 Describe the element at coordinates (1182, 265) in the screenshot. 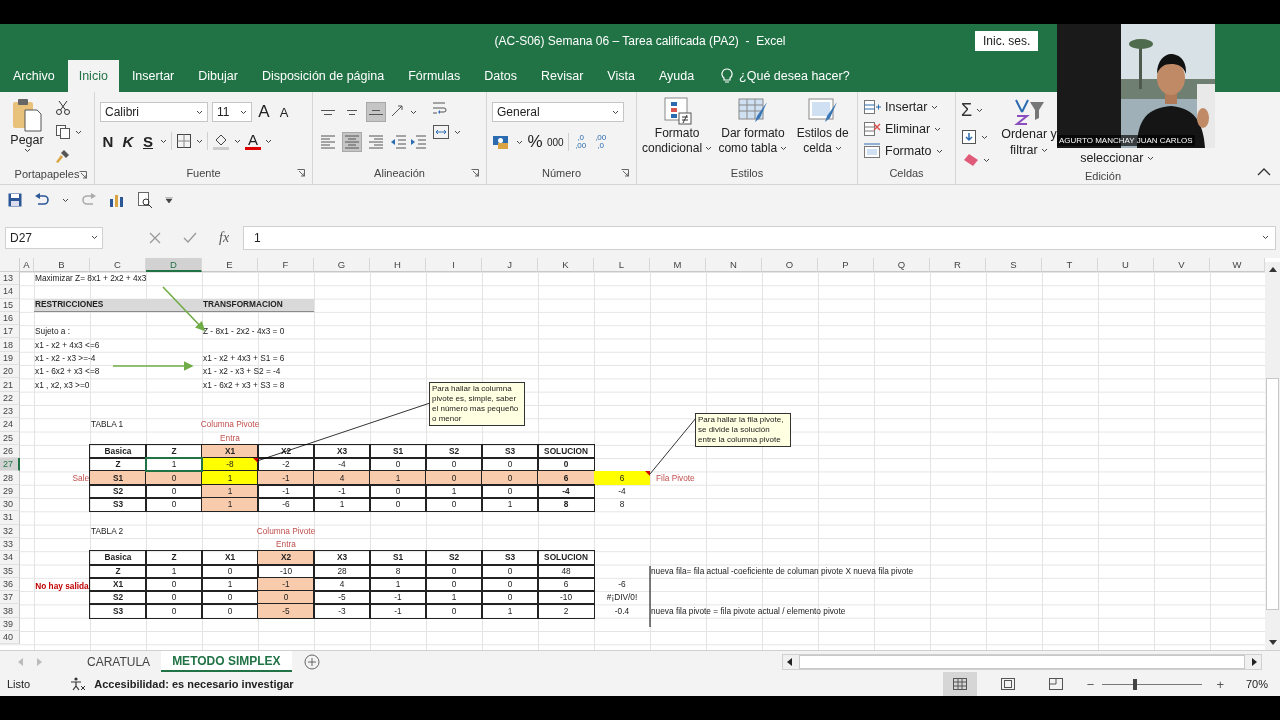

I see `column-header: V` at that location.